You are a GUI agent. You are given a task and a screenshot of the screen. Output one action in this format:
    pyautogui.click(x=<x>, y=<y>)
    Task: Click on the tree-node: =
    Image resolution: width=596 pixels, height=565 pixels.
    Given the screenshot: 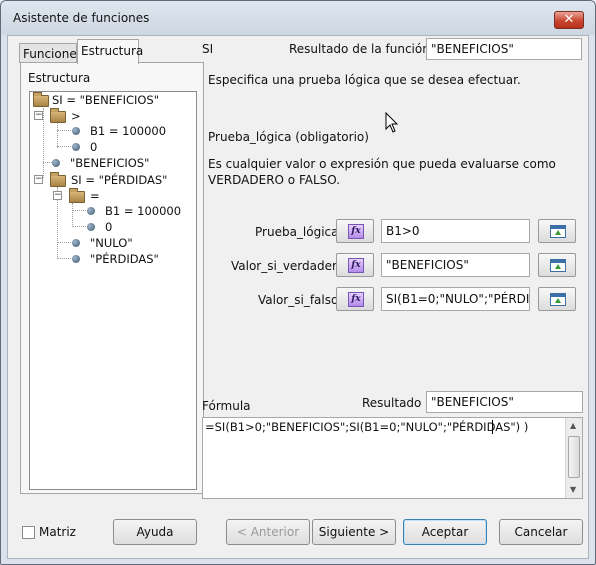 What is the action you would take?
    pyautogui.click(x=95, y=196)
    